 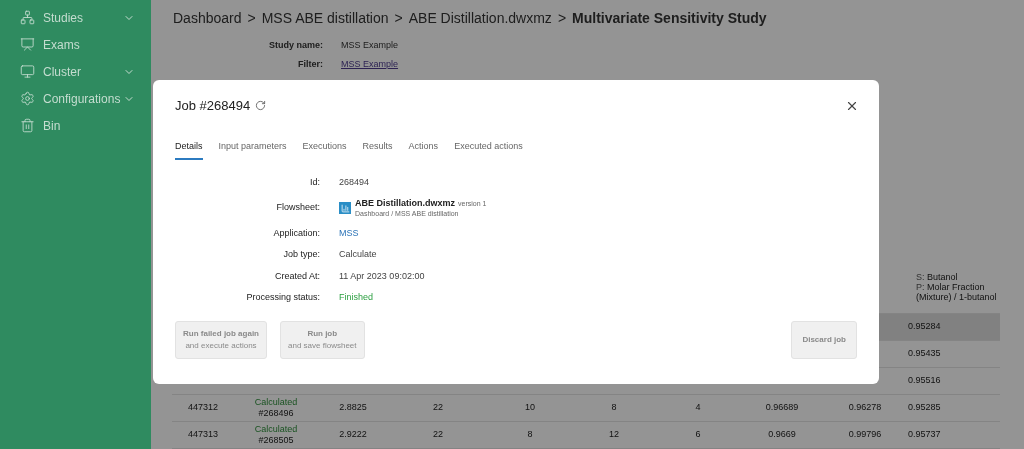 What do you see at coordinates (27, 98) in the screenshot?
I see `settings-icon` at bounding box center [27, 98].